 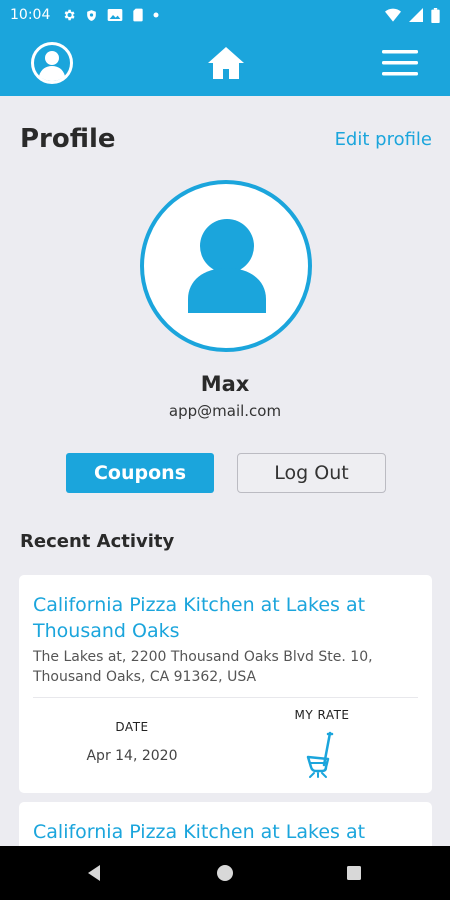 I want to click on page-title: Profile, so click(x=68, y=139).